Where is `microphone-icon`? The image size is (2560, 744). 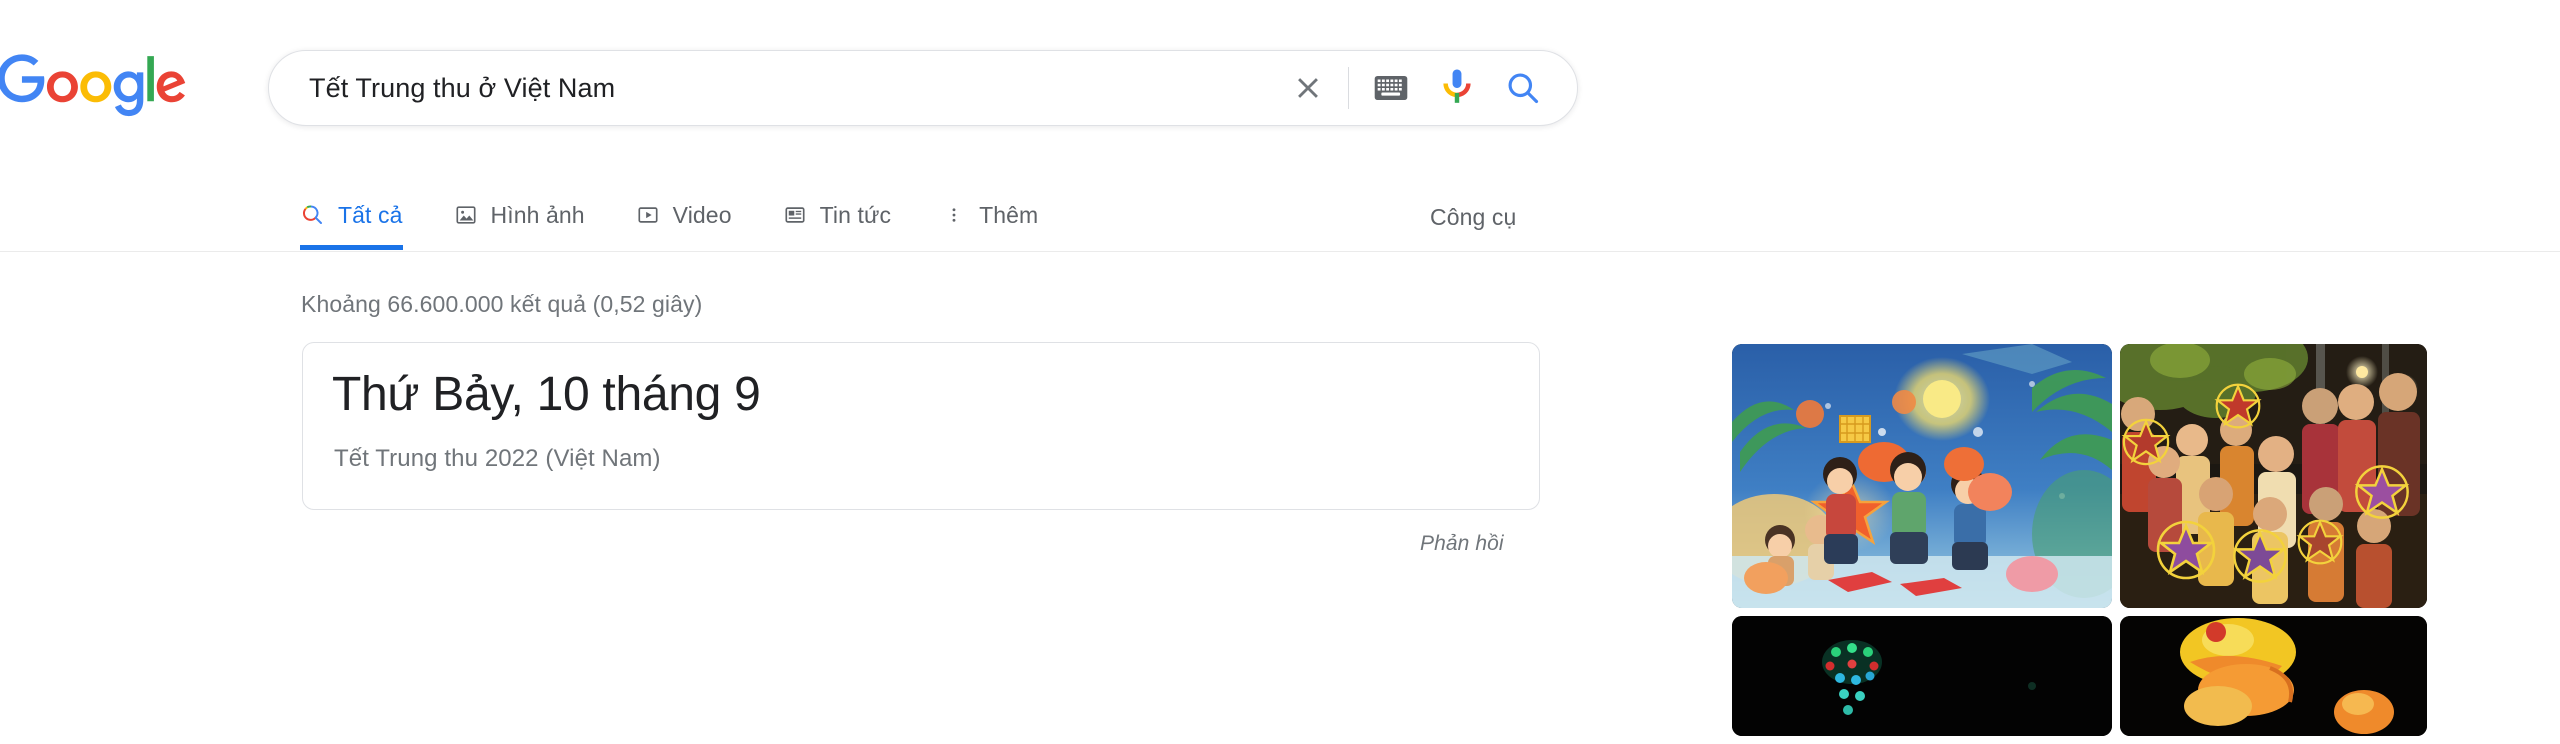 microphone-icon is located at coordinates (1457, 86).